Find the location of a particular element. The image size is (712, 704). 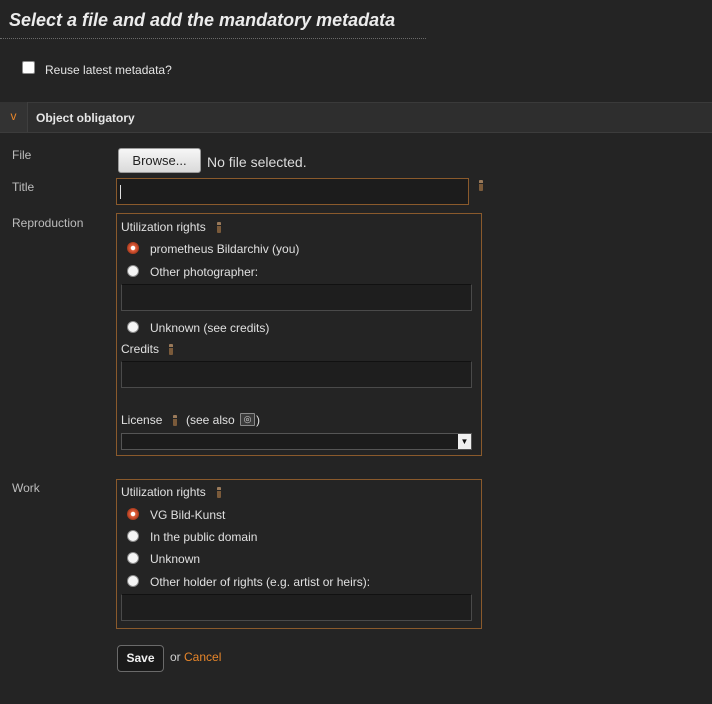

option-unknown-label: Unknown is located at coordinates (175, 559).